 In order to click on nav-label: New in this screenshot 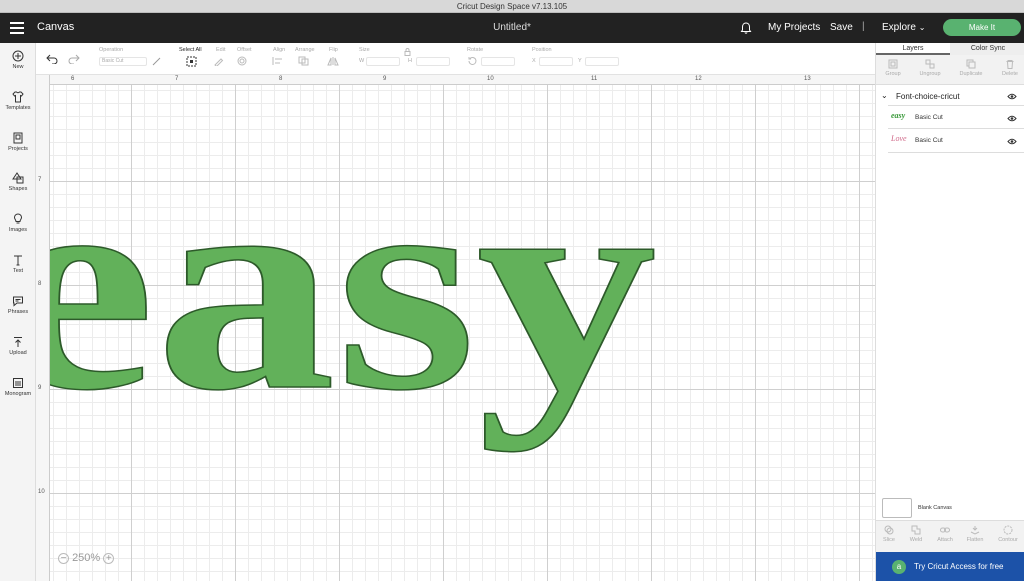, I will do `click(18, 67)`.